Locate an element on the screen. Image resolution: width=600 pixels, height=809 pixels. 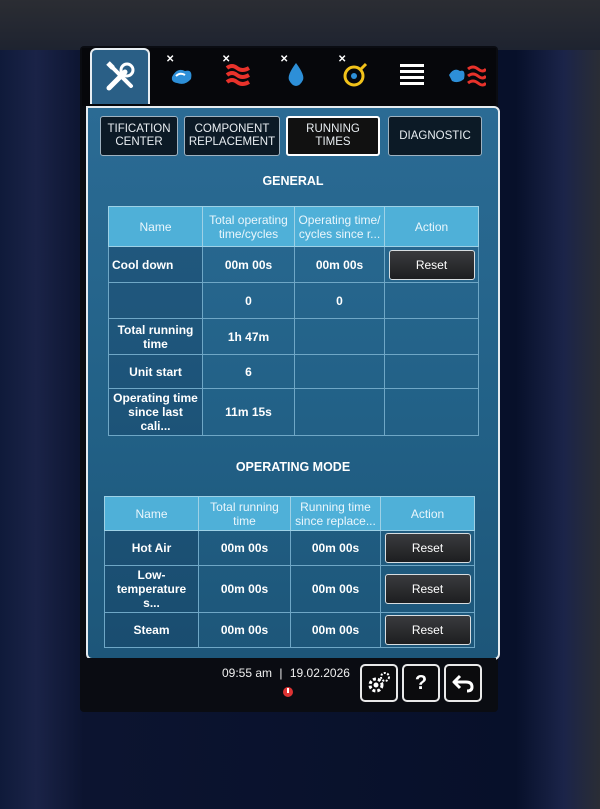
tab-combi is located at coordinates (466, 74).